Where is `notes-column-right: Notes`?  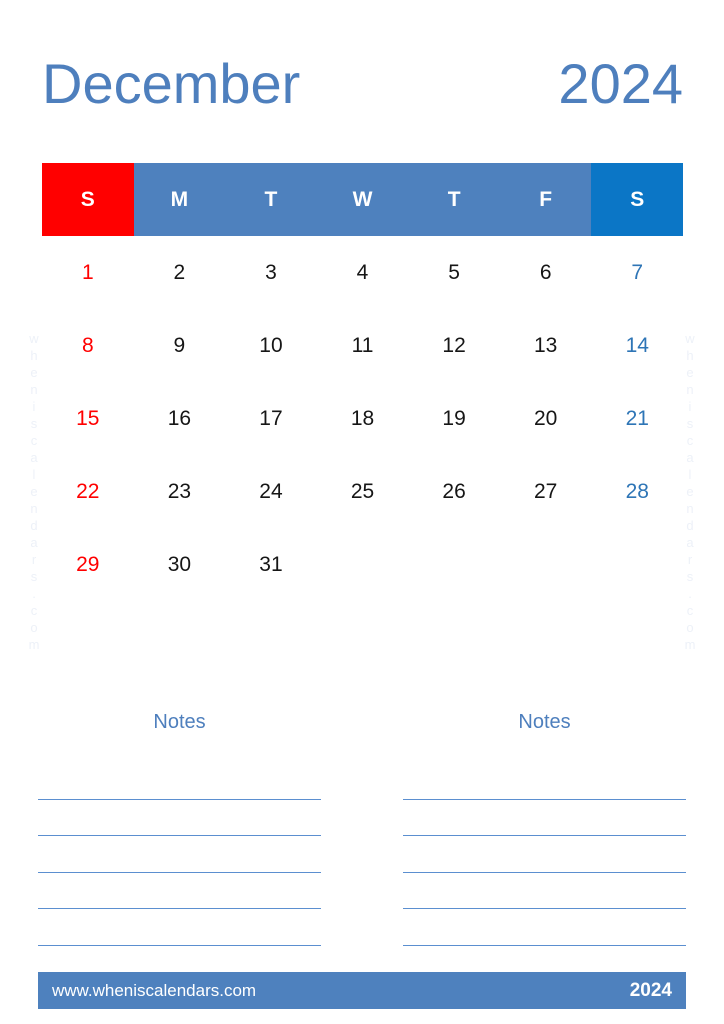
notes-column-right: Notes is located at coordinates (544, 834).